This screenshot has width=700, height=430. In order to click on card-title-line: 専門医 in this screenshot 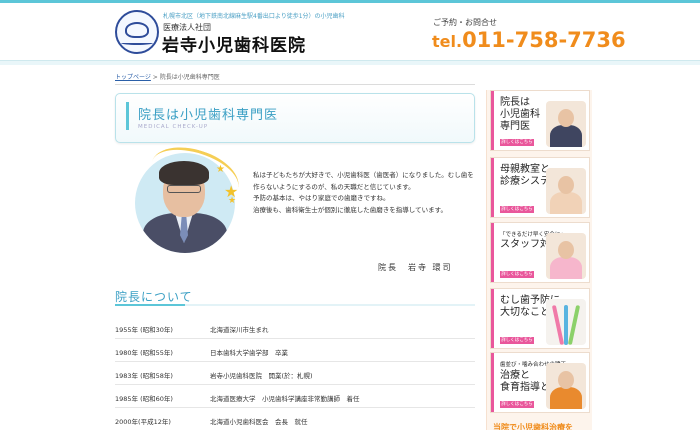, I will do `click(515, 126)`.